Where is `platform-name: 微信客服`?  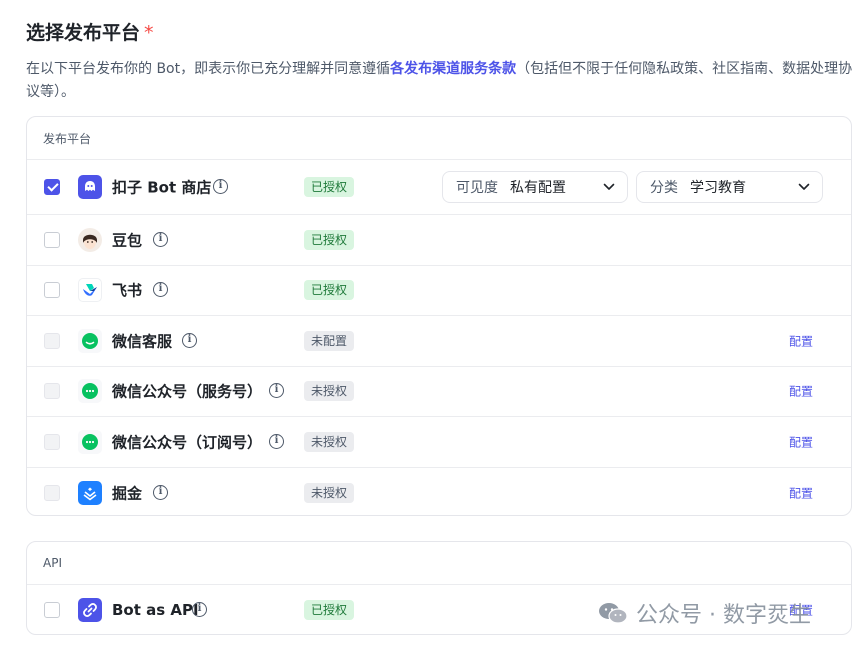
platform-name: 微信客服 is located at coordinates (142, 341).